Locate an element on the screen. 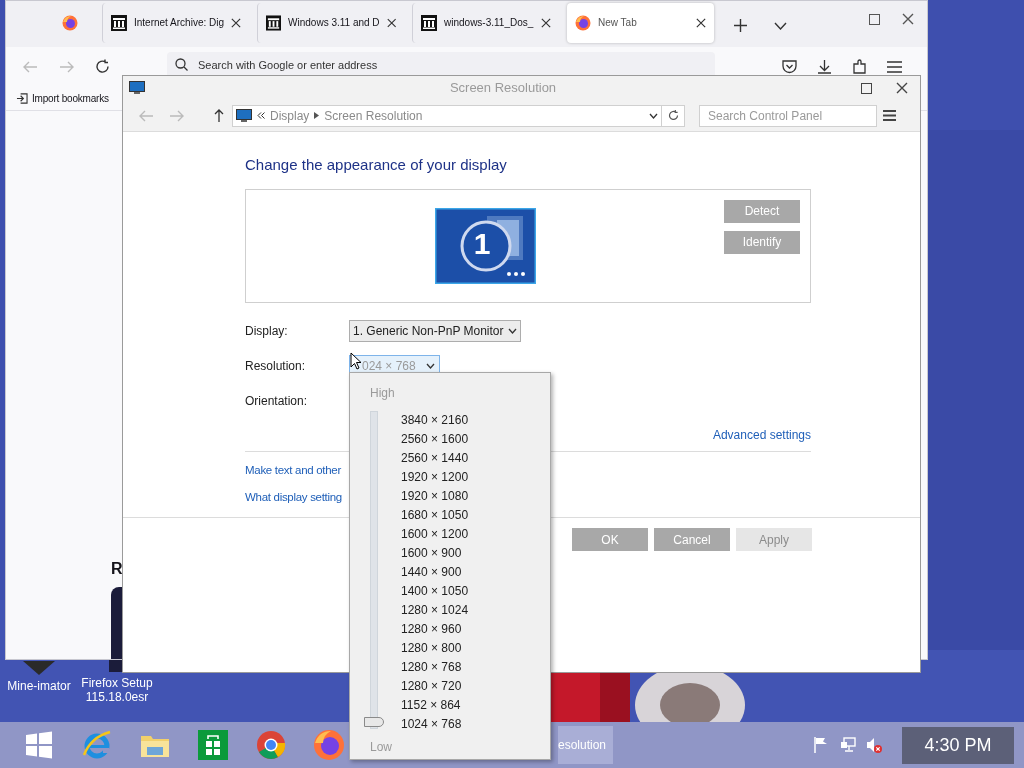  flag-icon is located at coordinates (821, 745).